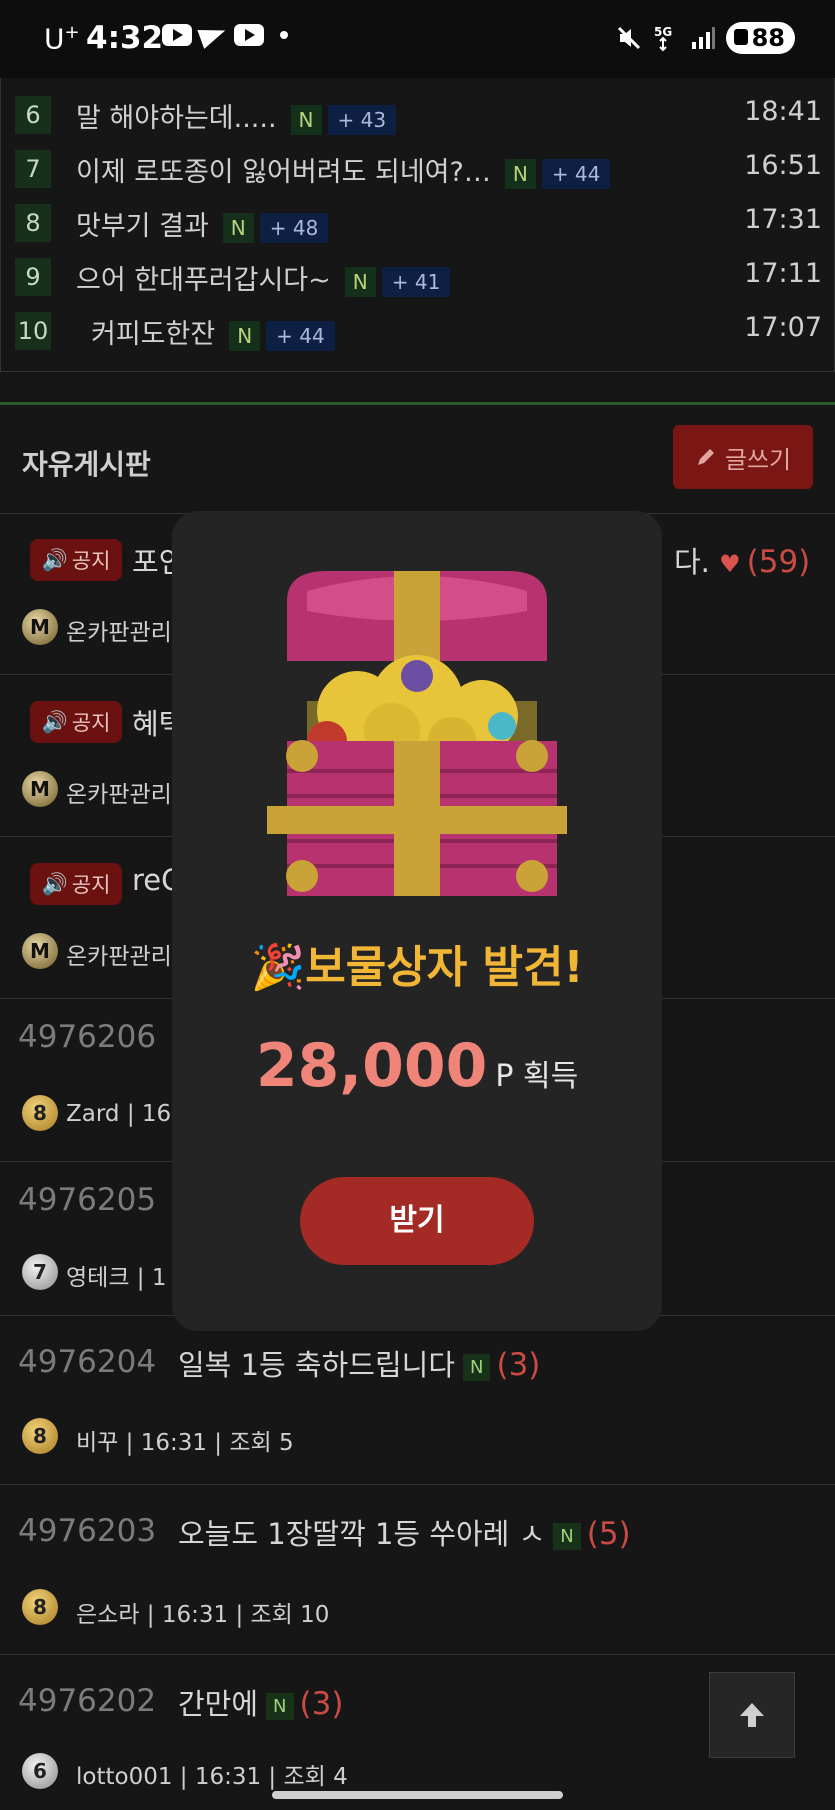 This screenshot has height=1810, width=835. What do you see at coordinates (758, 459) in the screenshot?
I see `write-button-label: 글쓰기` at bounding box center [758, 459].